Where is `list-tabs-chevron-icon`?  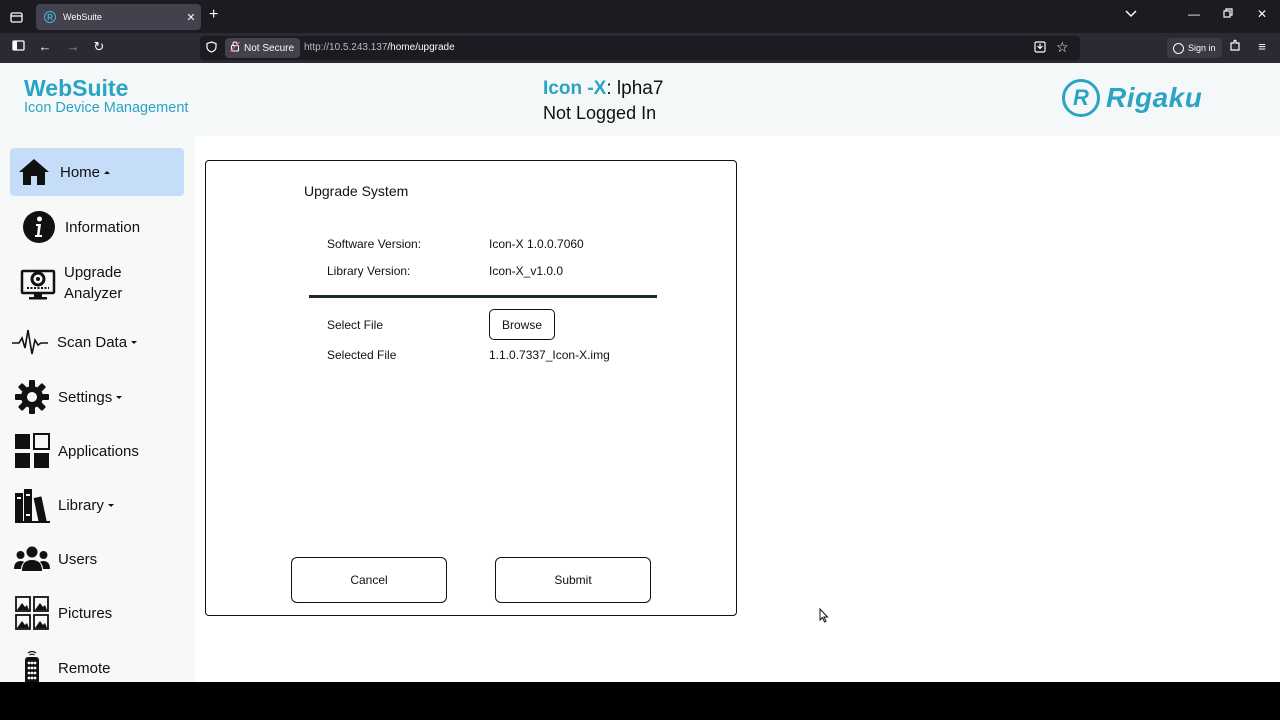 list-tabs-chevron-icon is located at coordinates (1131, 14).